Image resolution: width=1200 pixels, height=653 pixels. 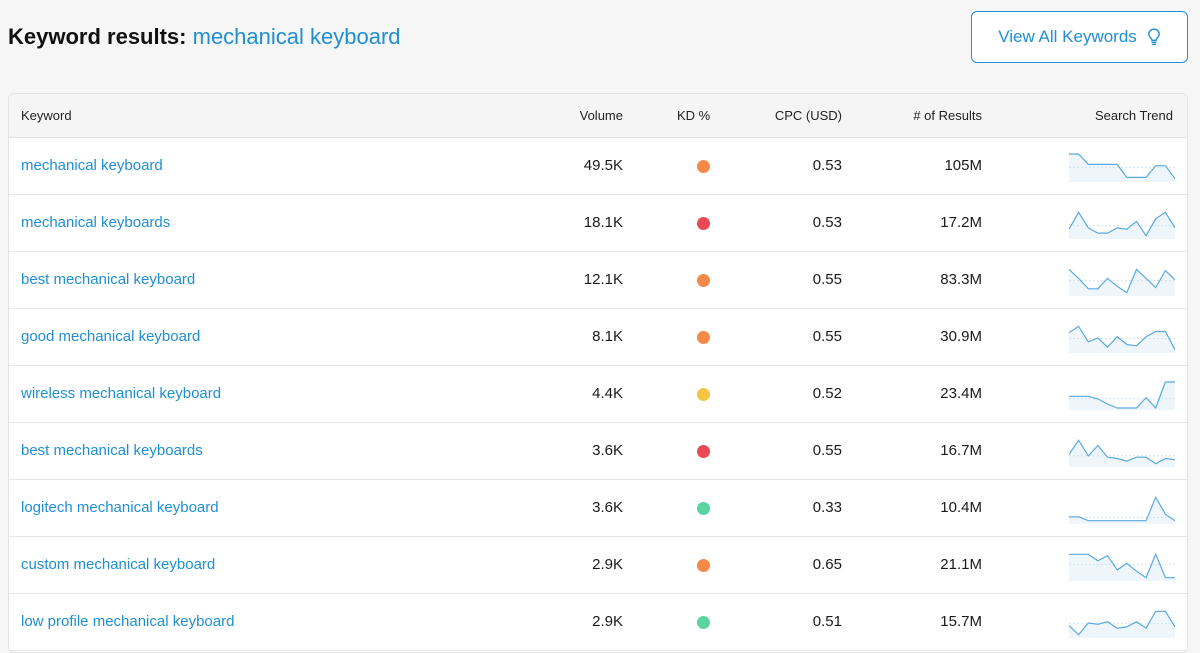 What do you see at coordinates (296, 36) in the screenshot?
I see `title-query: mechanical keyboard` at bounding box center [296, 36].